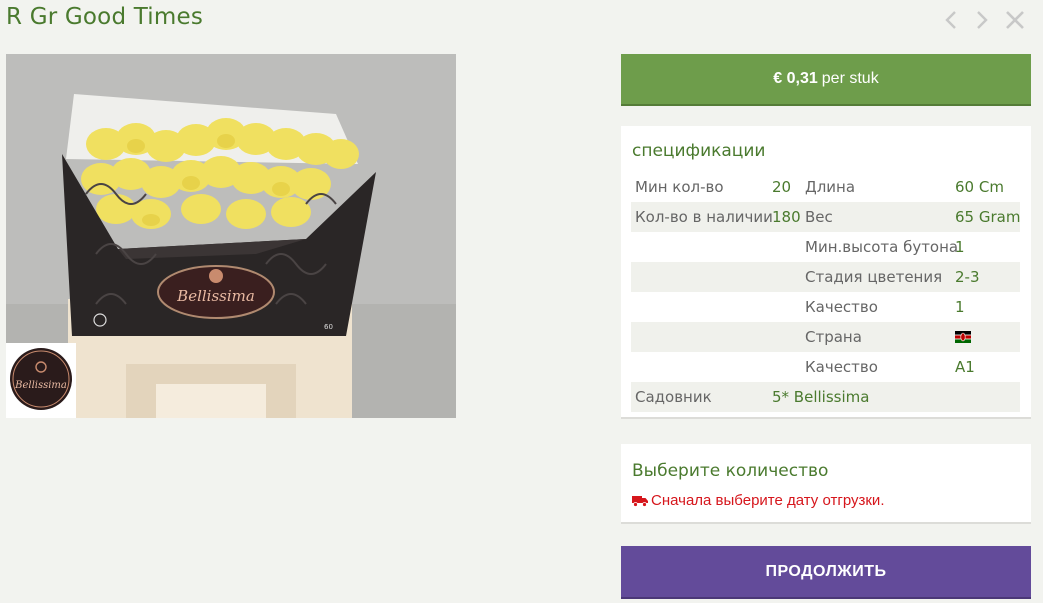 This screenshot has height=603, width=1043. What do you see at coordinates (673, 397) in the screenshot?
I see `spec-label: Садовник` at bounding box center [673, 397].